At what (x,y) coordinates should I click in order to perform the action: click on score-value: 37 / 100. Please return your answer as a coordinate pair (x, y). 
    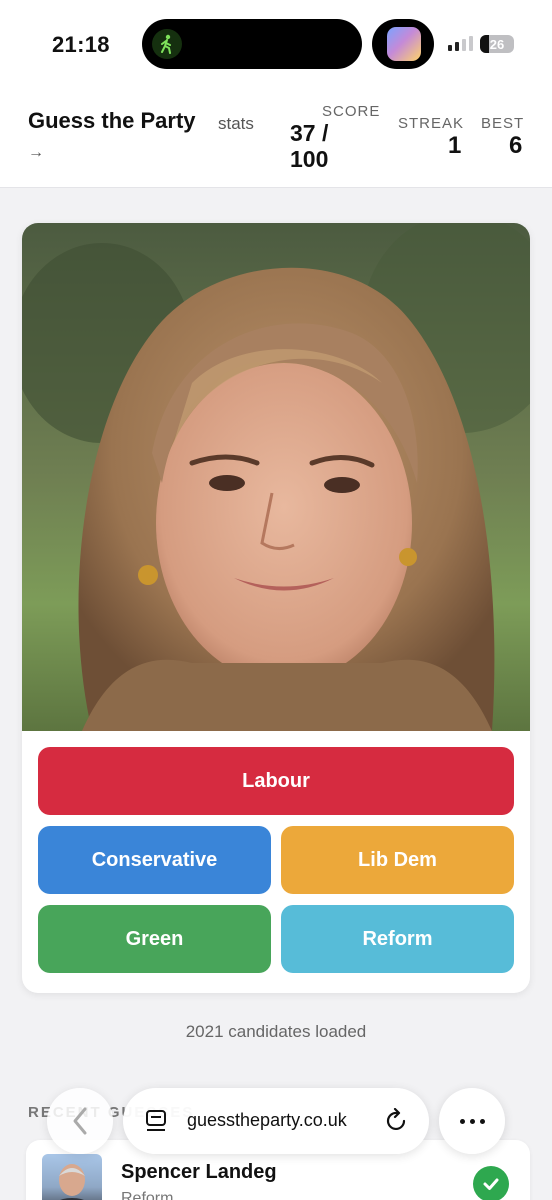
    Looking at the image, I should click on (309, 146).